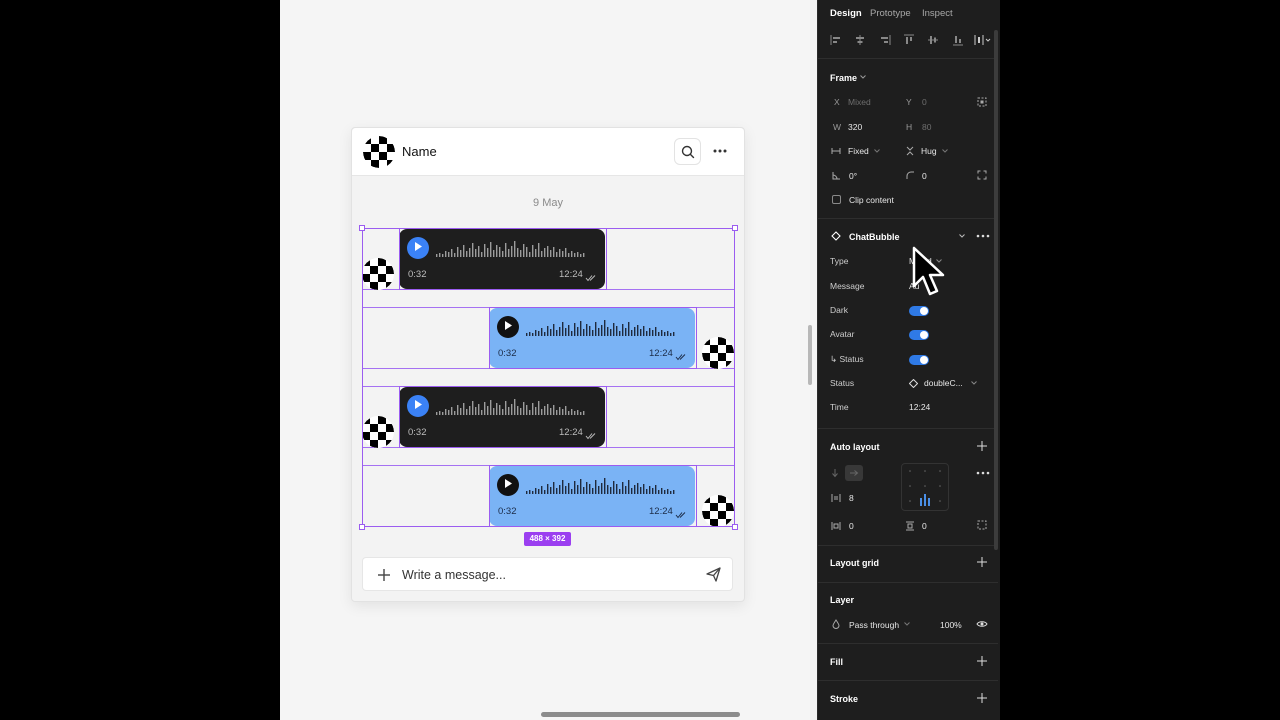  Describe the element at coordinates (924, 102) in the screenshot. I see `y-field: 0` at that location.